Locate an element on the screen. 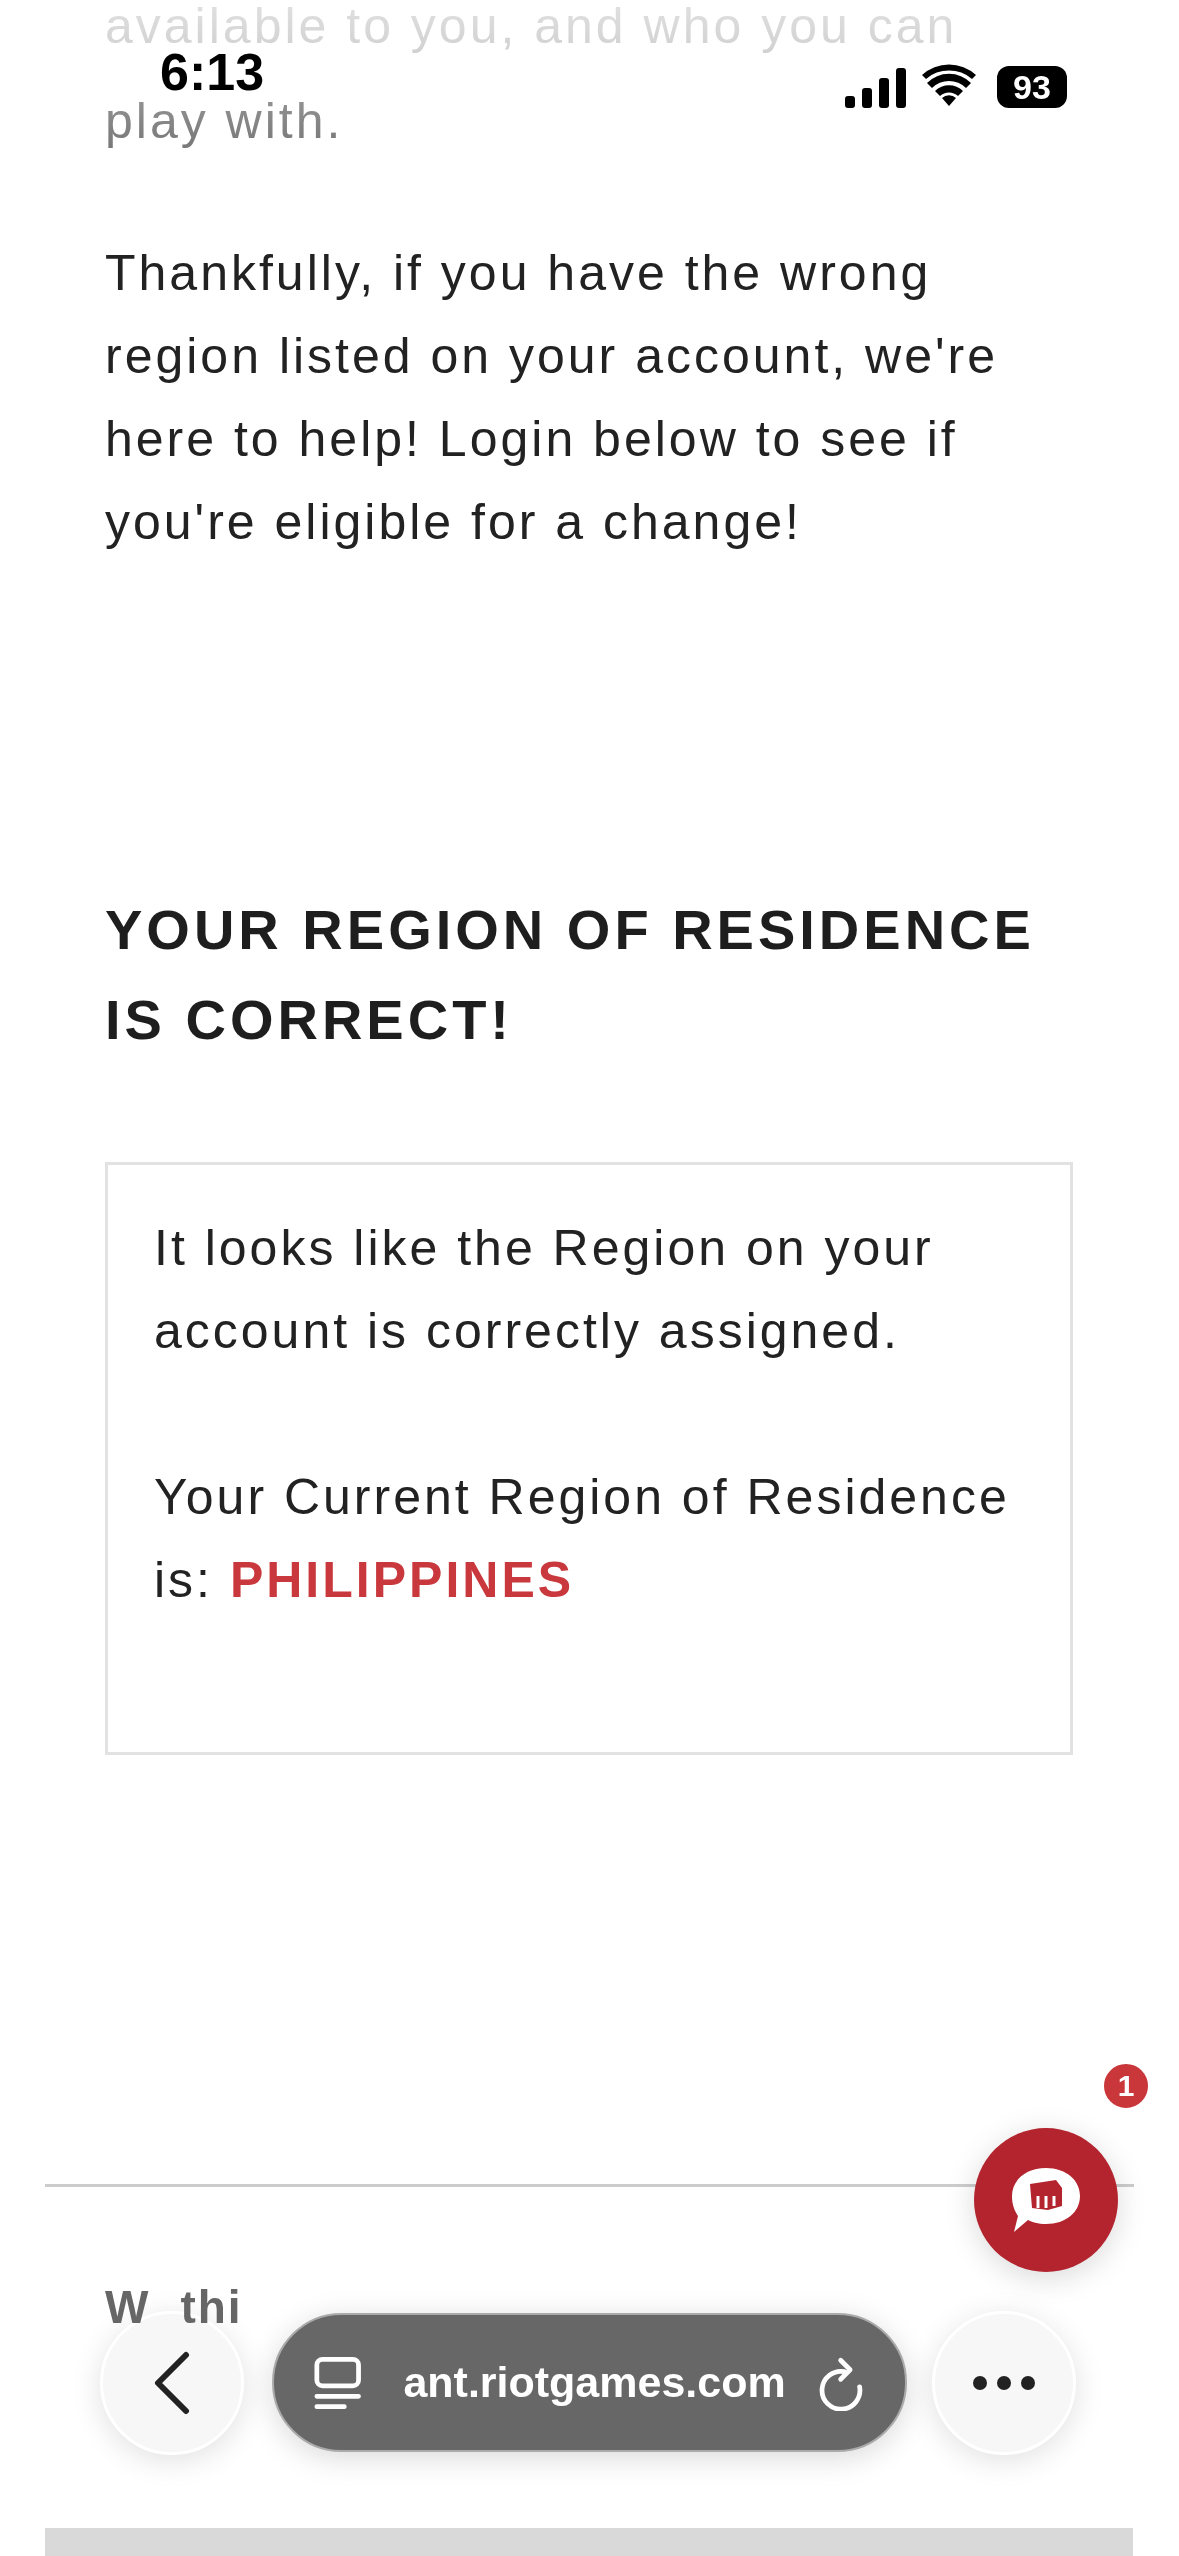 The width and height of the screenshot is (1179, 2556). feedback-heading: W is located at coordinates (128, 2307).